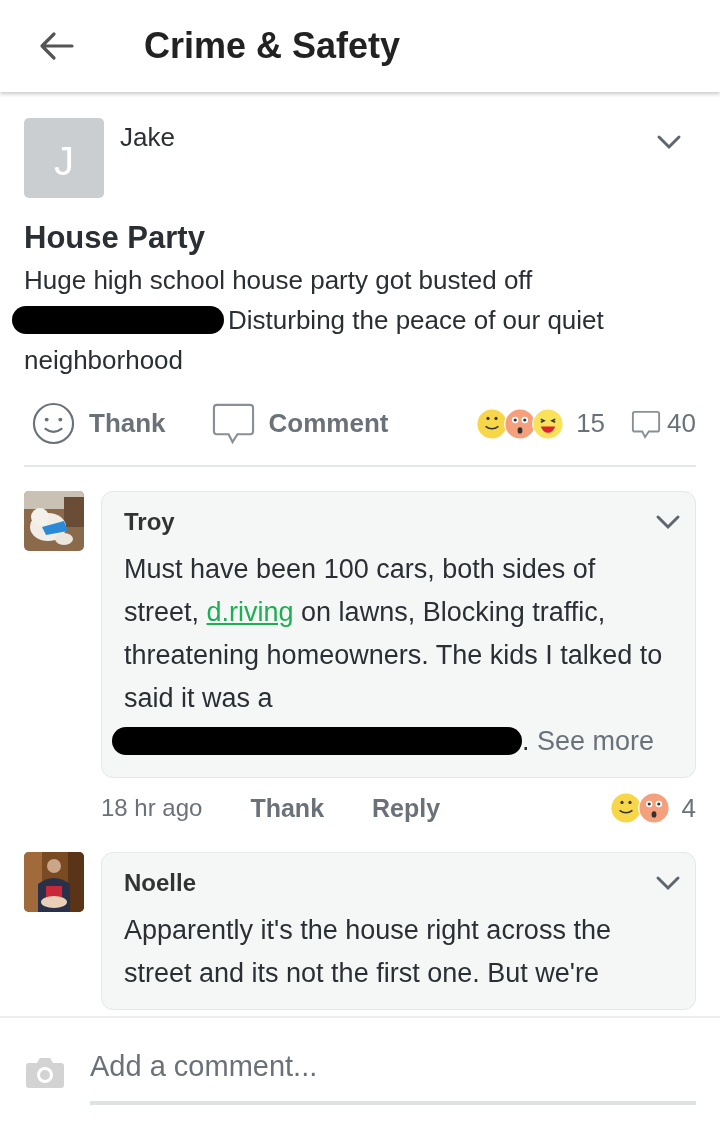 The image size is (720, 1126). What do you see at coordinates (688, 808) in the screenshot?
I see `reaction-count: 4` at bounding box center [688, 808].